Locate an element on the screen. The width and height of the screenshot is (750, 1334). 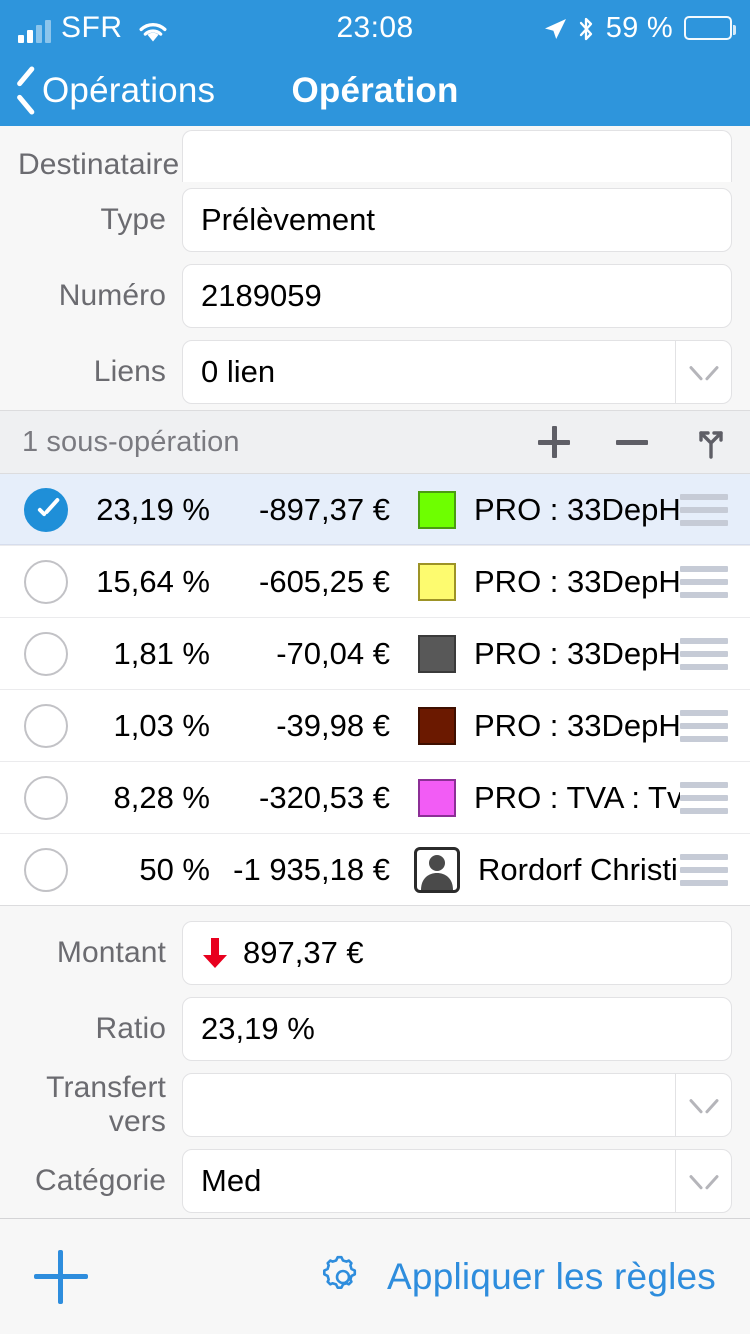
field-row-liens: Liens 0 lien is located at coordinates (375, 372).